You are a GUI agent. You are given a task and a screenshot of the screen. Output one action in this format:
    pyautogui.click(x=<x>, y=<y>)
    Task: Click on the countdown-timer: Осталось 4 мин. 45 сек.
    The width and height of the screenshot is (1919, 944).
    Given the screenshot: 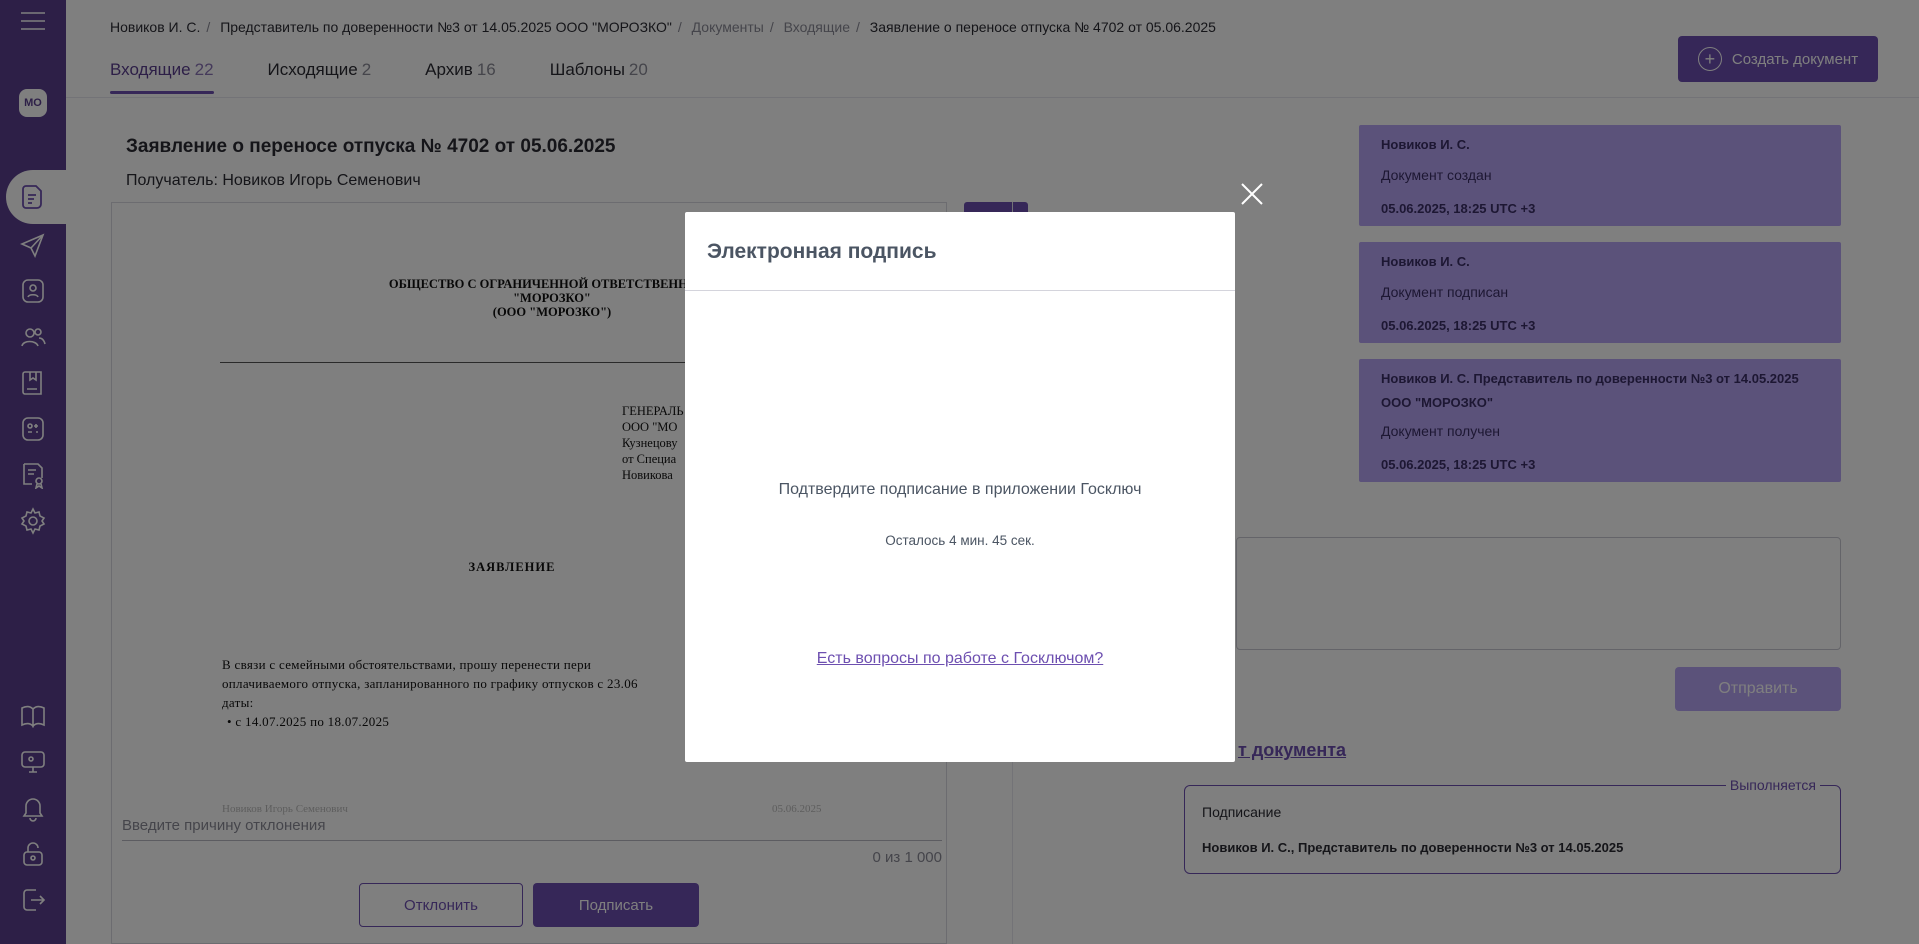 What is the action you would take?
    pyautogui.click(x=960, y=540)
    